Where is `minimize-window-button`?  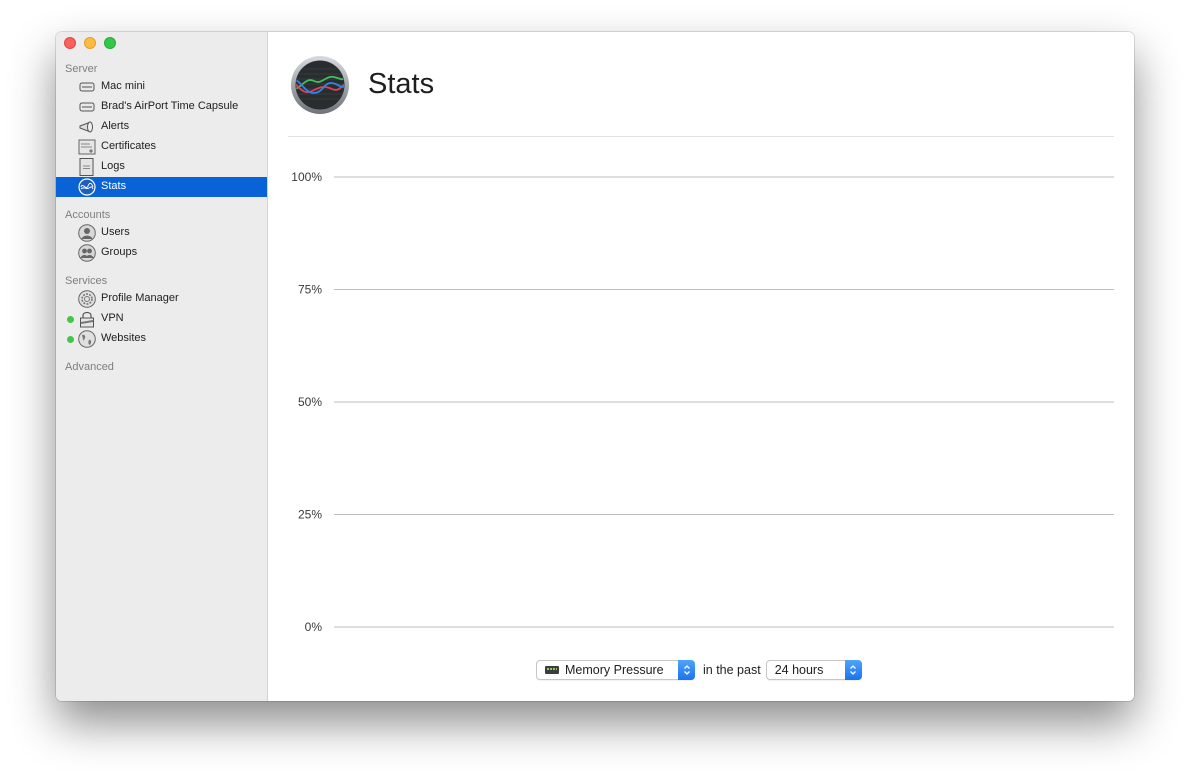 minimize-window-button is located at coordinates (90, 43).